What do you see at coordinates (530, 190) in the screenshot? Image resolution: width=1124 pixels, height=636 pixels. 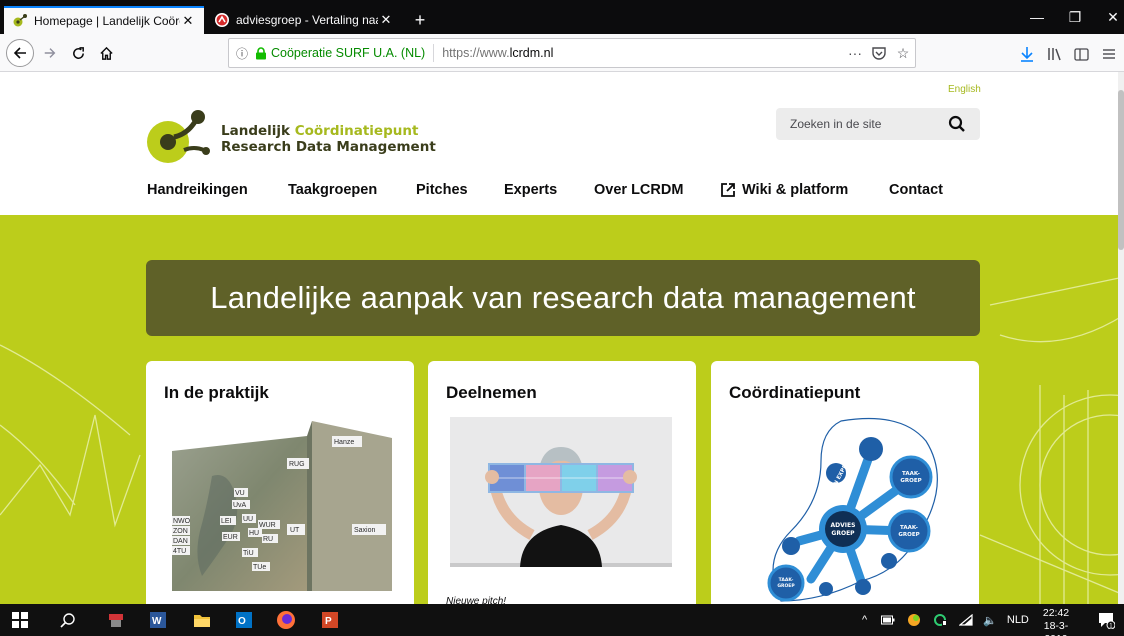 I see `menu-item-experts: Experts` at bounding box center [530, 190].